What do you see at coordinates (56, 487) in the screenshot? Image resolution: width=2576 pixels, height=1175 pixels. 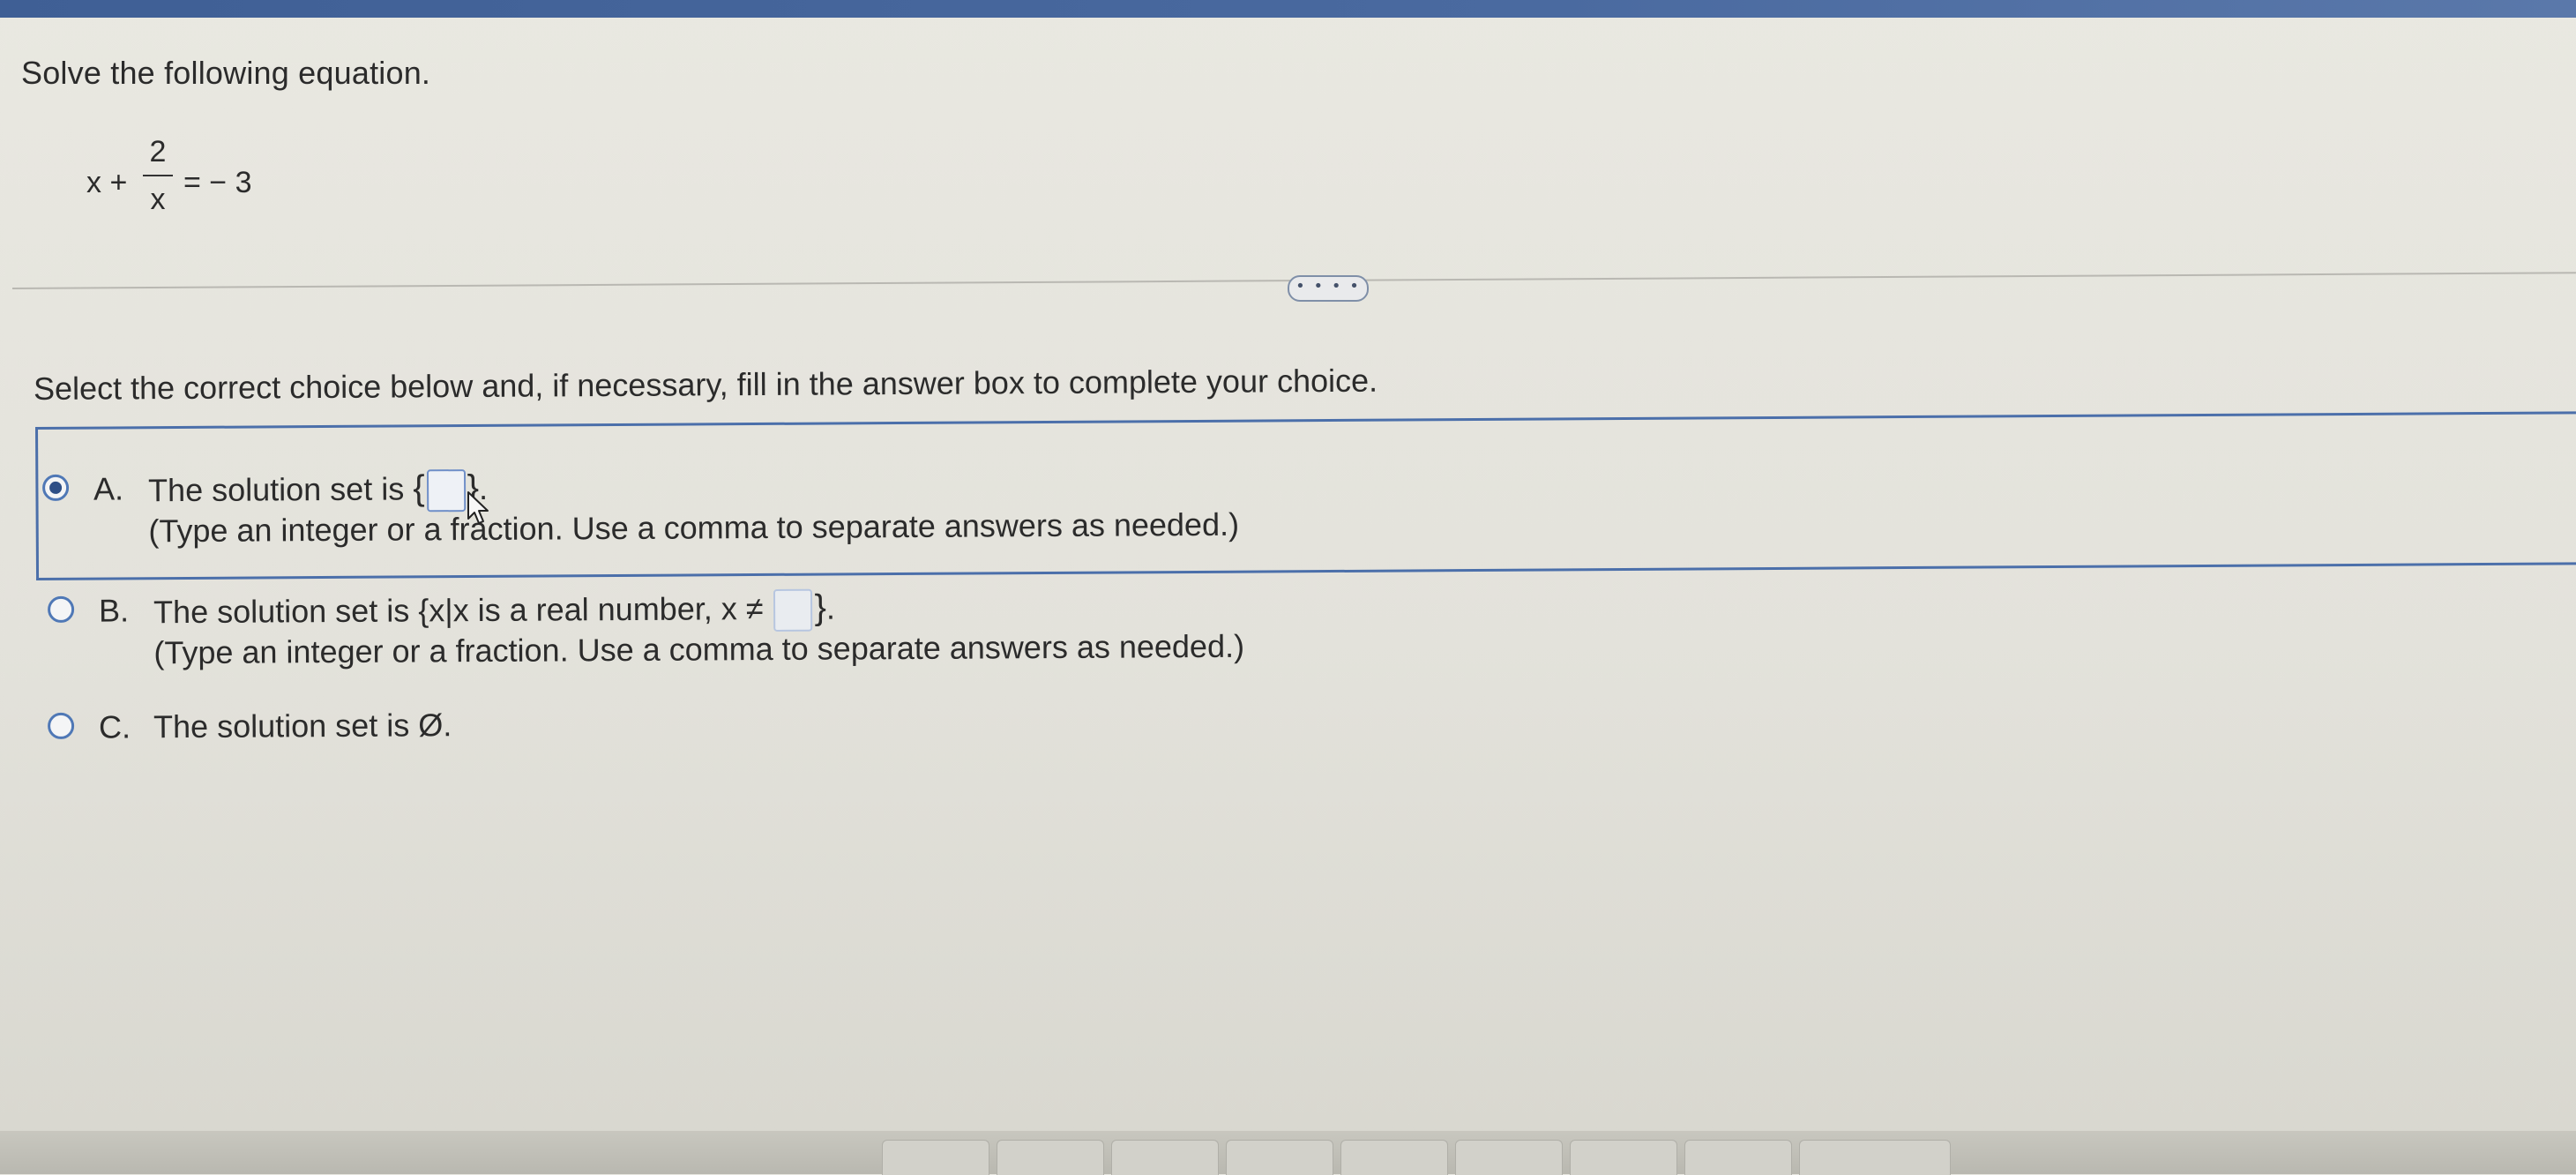 I see `radio-choice-a` at bounding box center [56, 487].